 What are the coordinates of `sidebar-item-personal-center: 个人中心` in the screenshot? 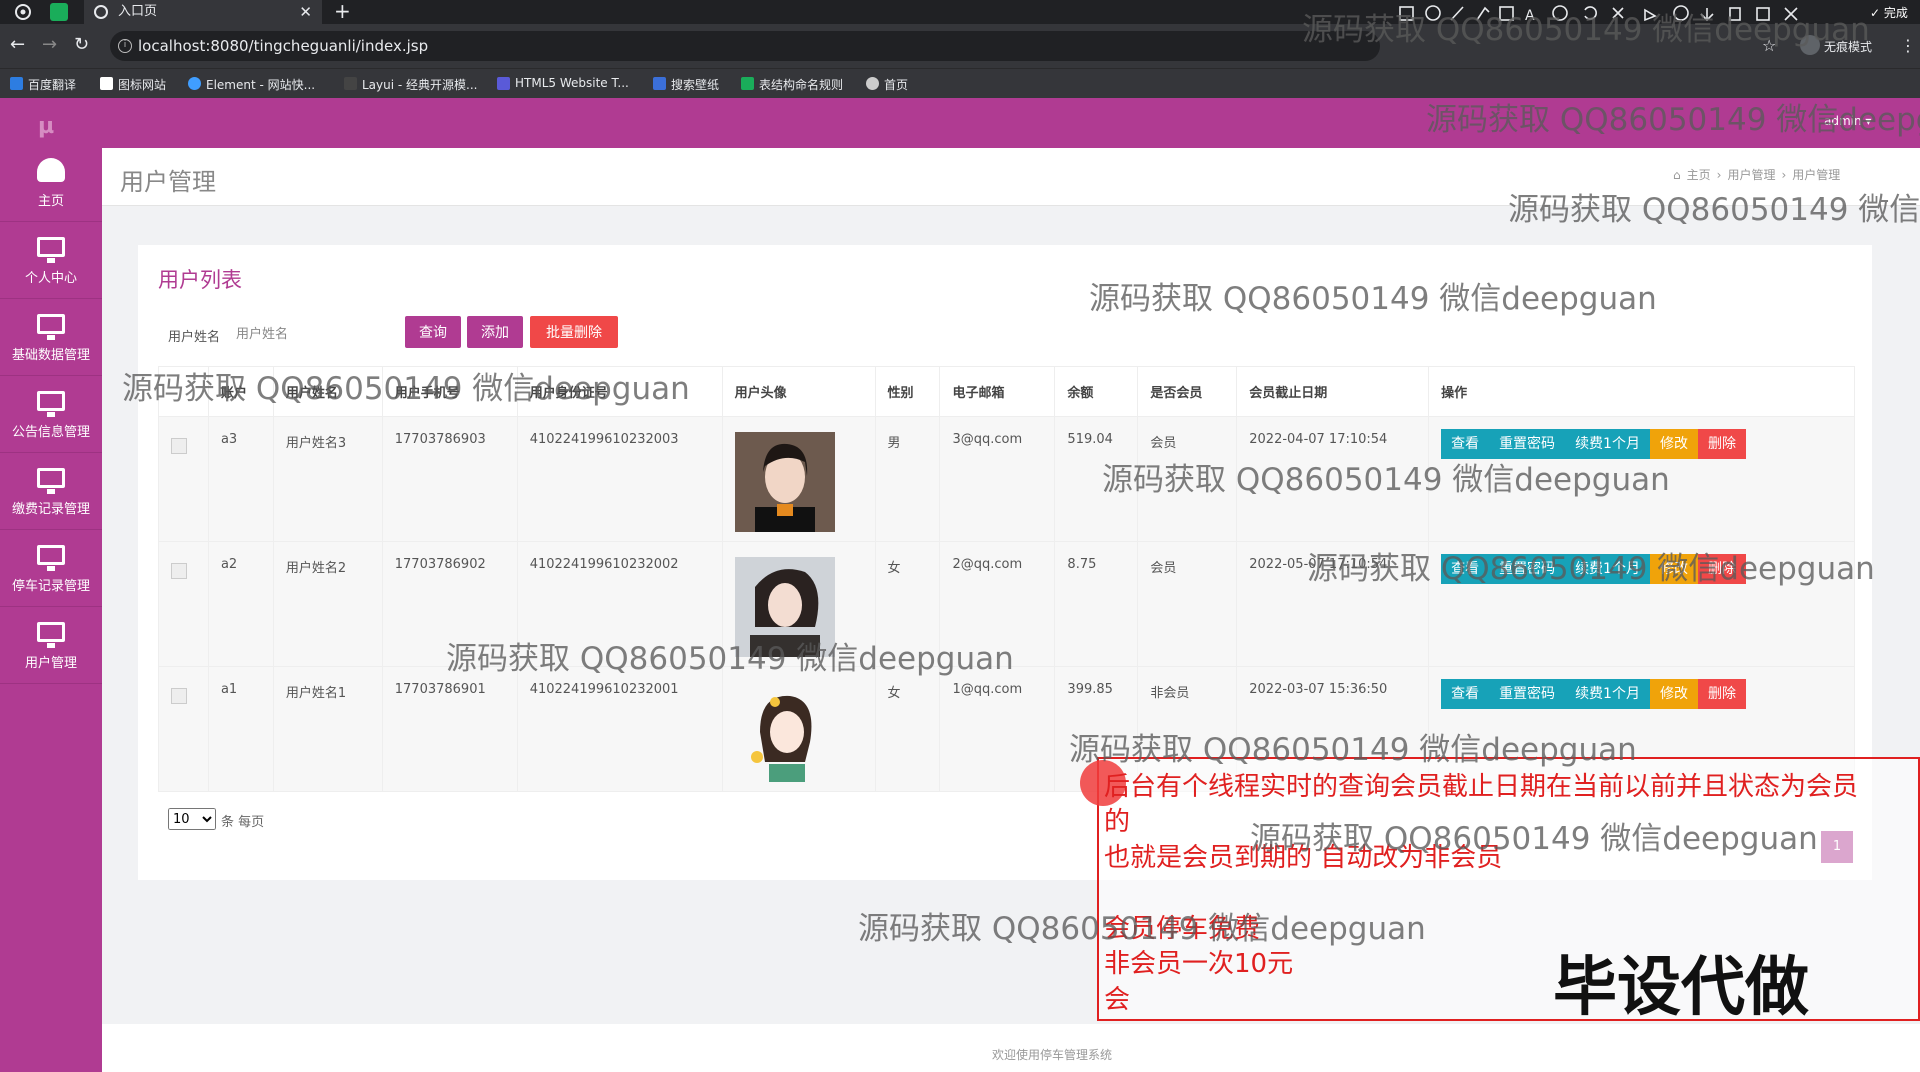 It's located at (51, 261).